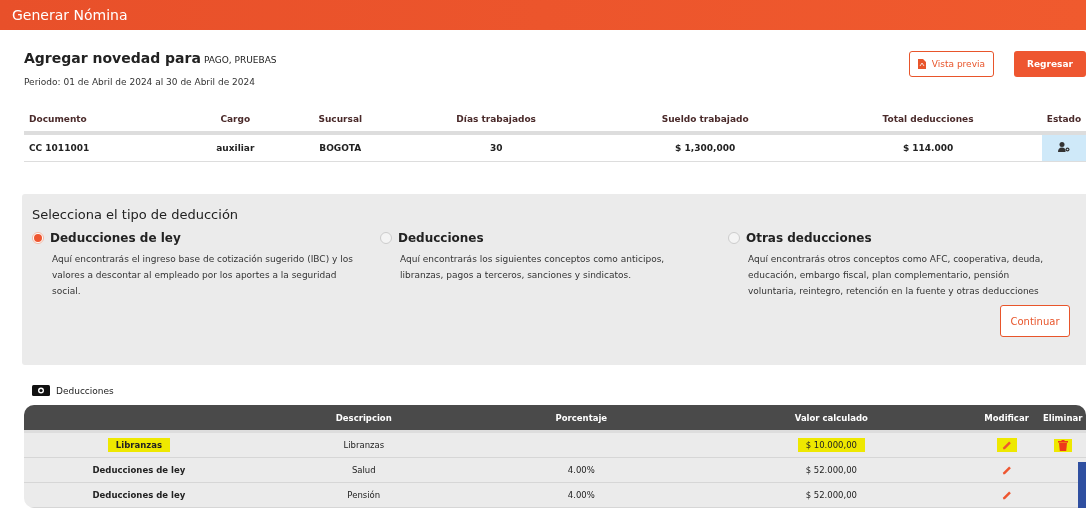  Describe the element at coordinates (1035, 321) in the screenshot. I see `continue-button: Continuar` at that location.